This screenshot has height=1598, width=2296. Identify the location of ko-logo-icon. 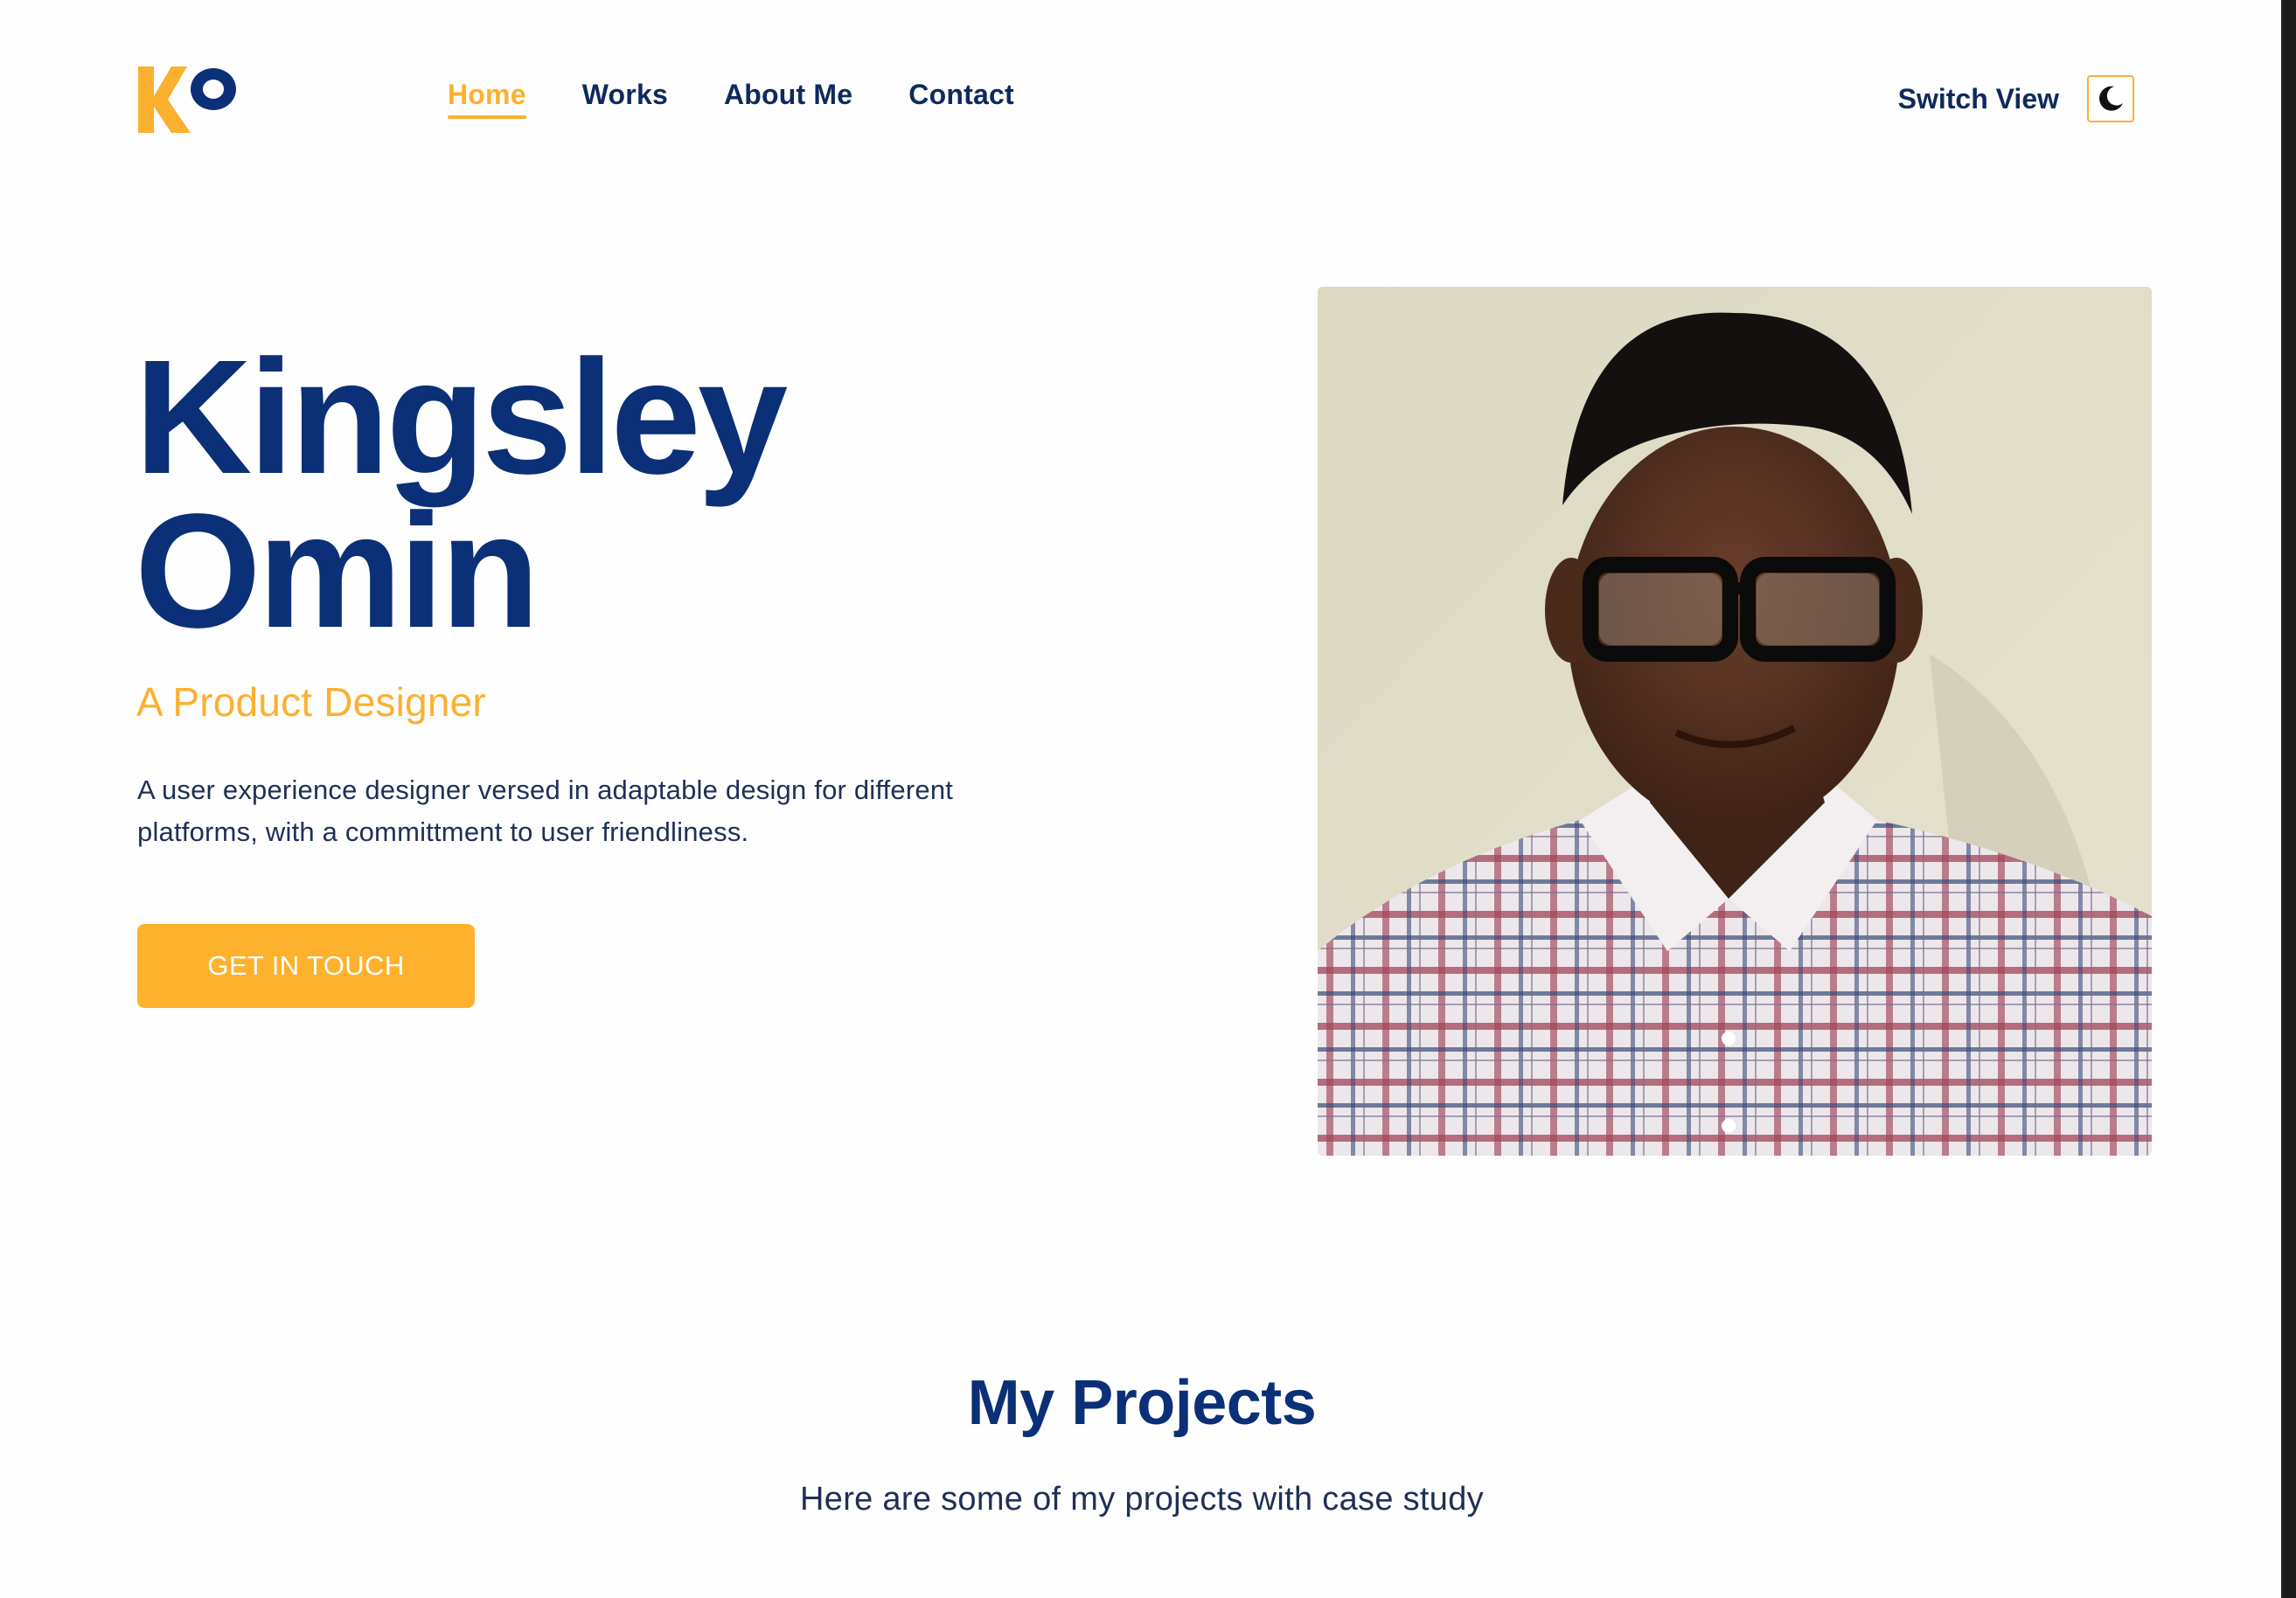
(187, 99).